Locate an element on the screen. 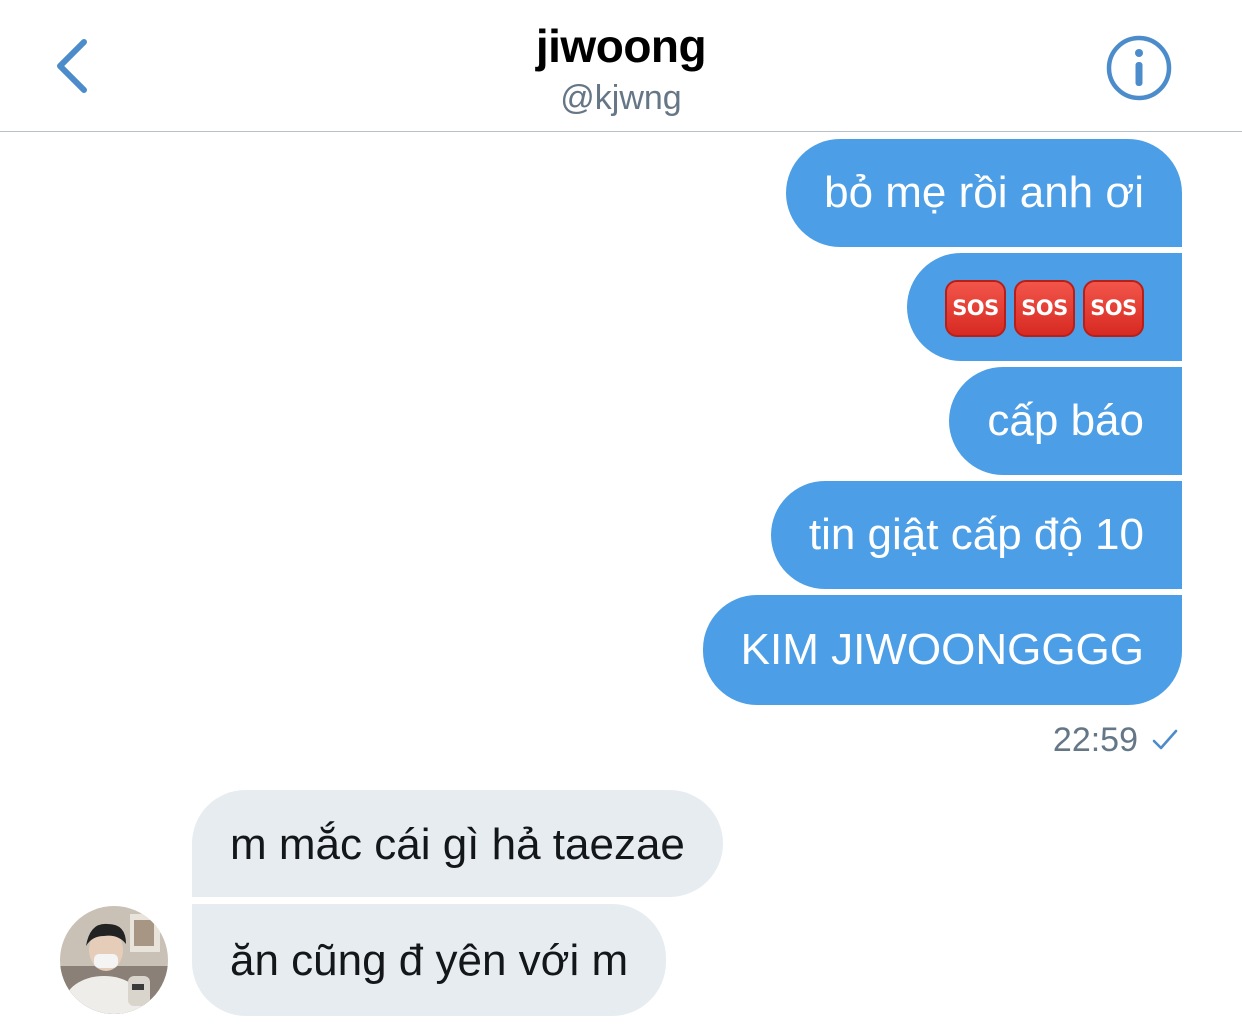  contact-name: jiwoong is located at coordinates (621, 46).